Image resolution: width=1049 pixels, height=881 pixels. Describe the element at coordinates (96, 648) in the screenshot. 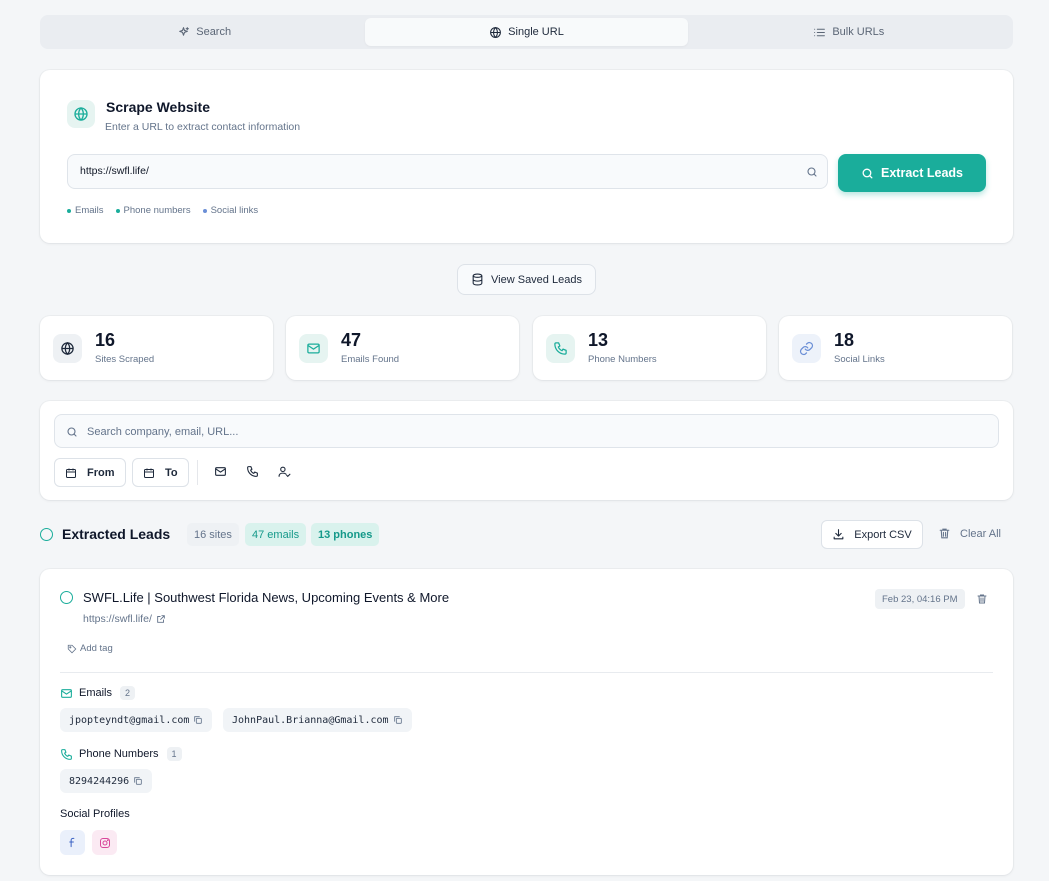

I see `add-tag-label: Add tag` at that location.